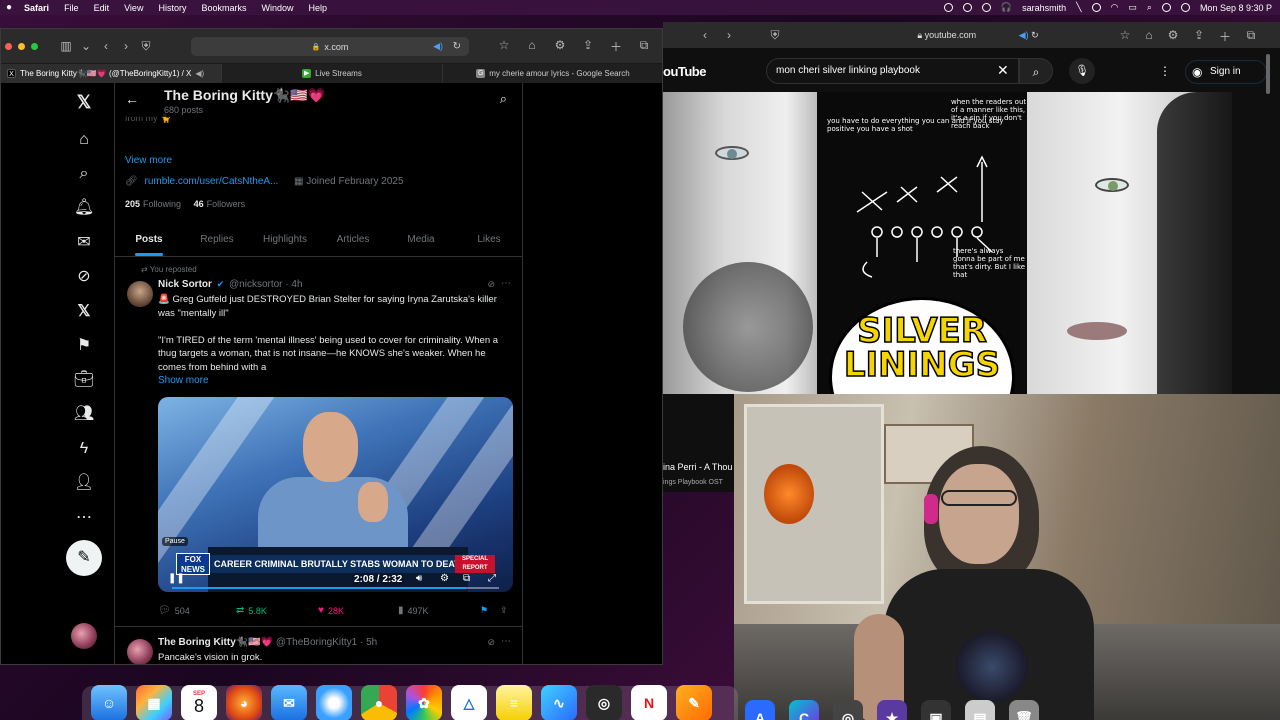  What do you see at coordinates (1132, 7) in the screenshot?
I see `battery-icon: ▭` at bounding box center [1132, 7].